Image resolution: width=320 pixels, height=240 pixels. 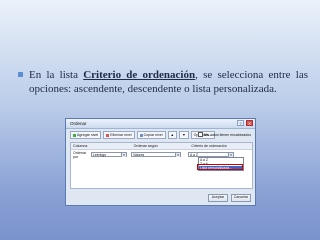 I want to click on arrow-up-icon: ▲, so click(x=172, y=135).